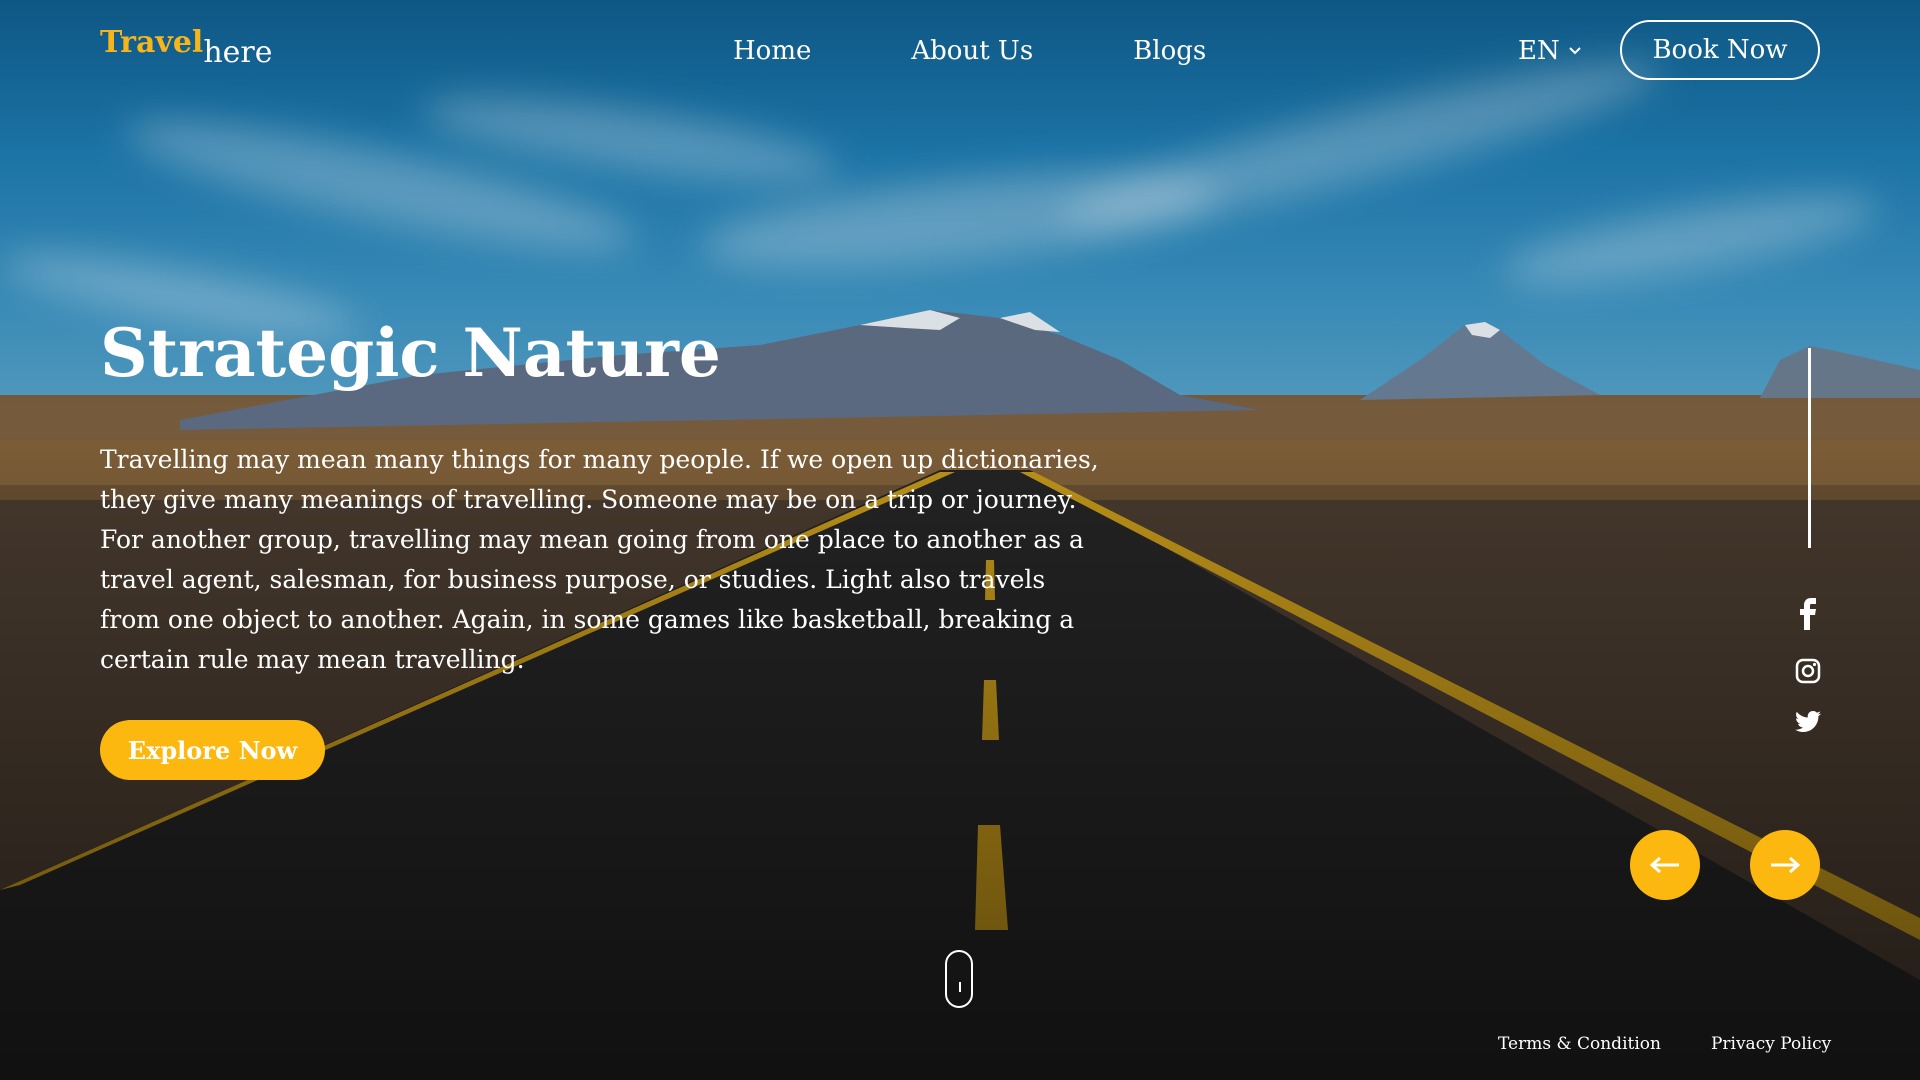  What do you see at coordinates (1808, 671) in the screenshot?
I see `instagram-icon` at bounding box center [1808, 671].